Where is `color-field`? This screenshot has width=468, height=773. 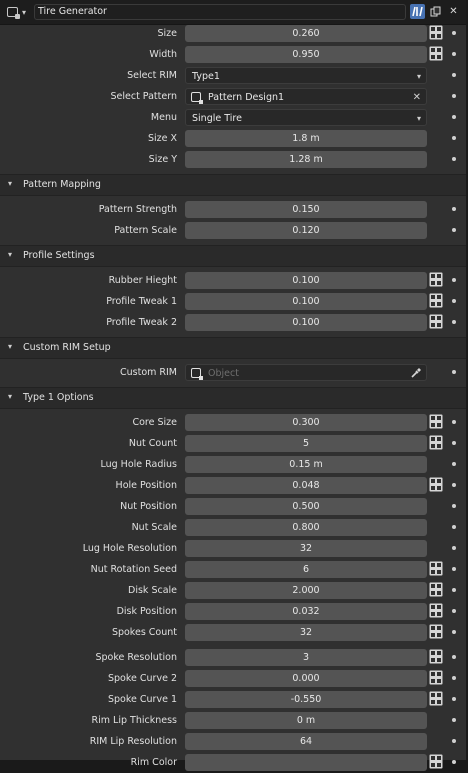
color-field is located at coordinates (306, 762).